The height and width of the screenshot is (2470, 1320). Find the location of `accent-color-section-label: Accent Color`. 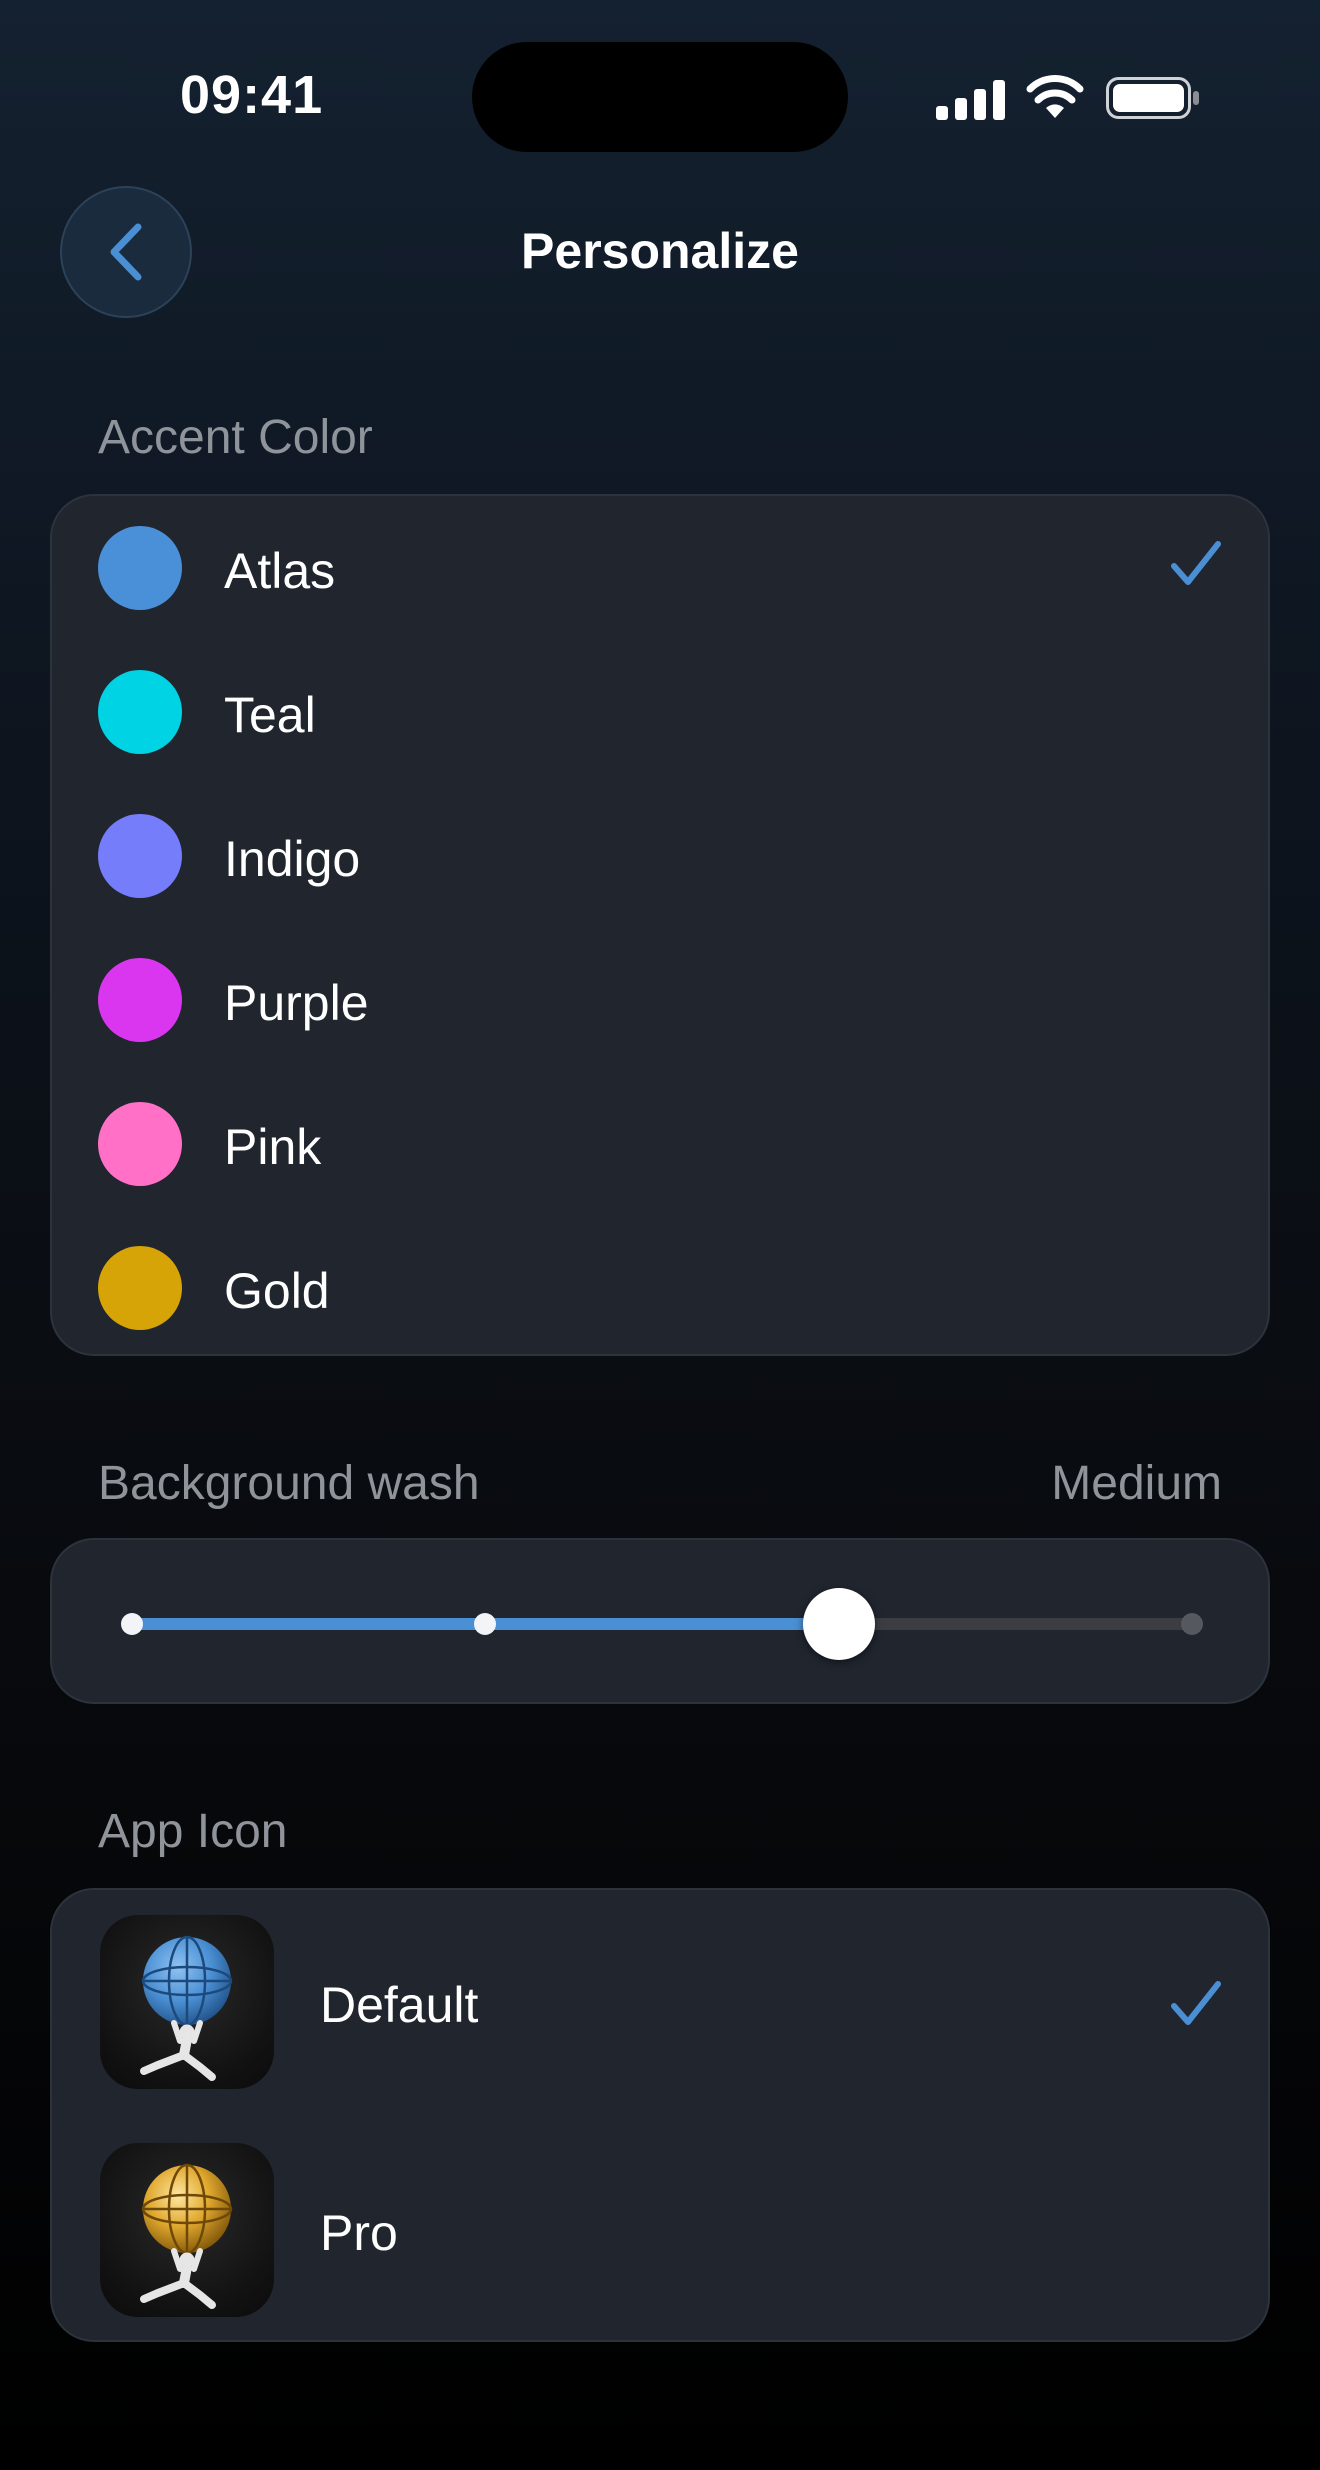

accent-color-section-label: Accent Color is located at coordinates (235, 437).